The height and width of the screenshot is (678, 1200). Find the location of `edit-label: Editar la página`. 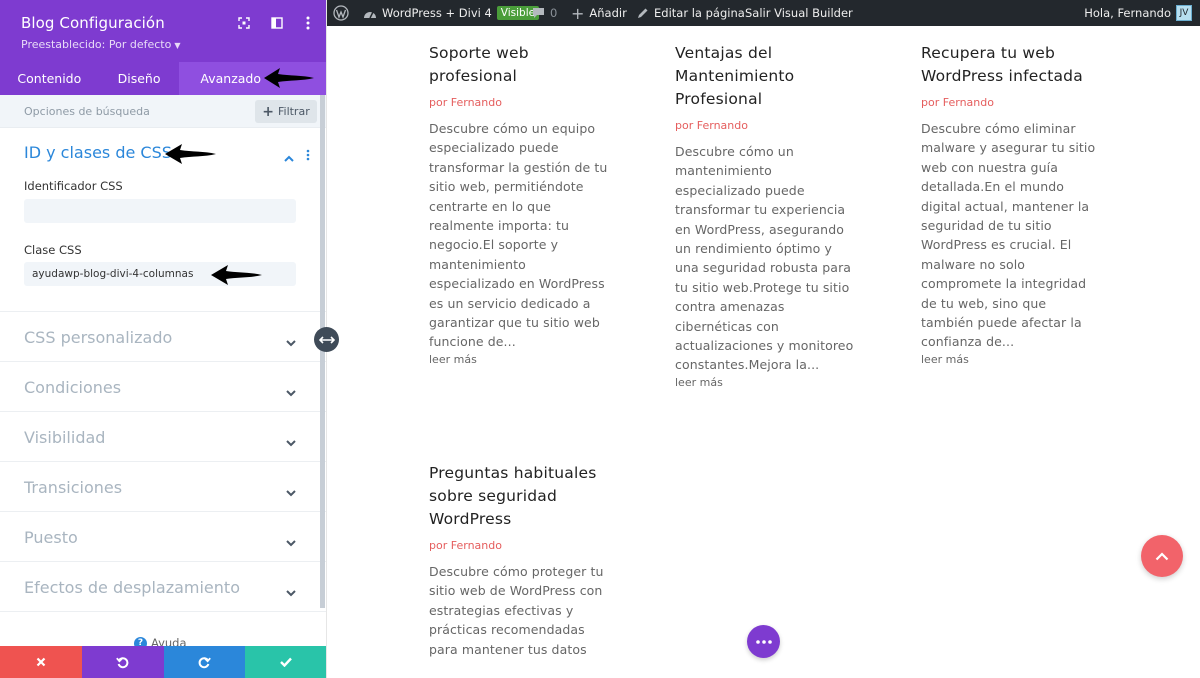

edit-label: Editar la página is located at coordinates (699, 13).